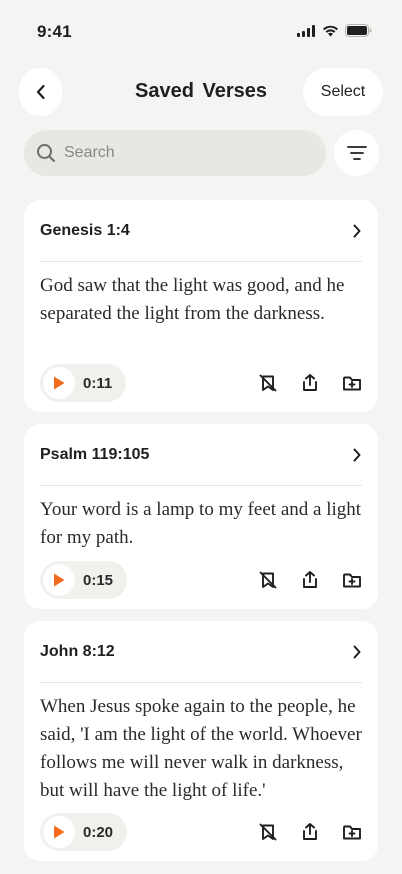  What do you see at coordinates (98, 383) in the screenshot?
I see `audio-duration: 0:11` at bounding box center [98, 383].